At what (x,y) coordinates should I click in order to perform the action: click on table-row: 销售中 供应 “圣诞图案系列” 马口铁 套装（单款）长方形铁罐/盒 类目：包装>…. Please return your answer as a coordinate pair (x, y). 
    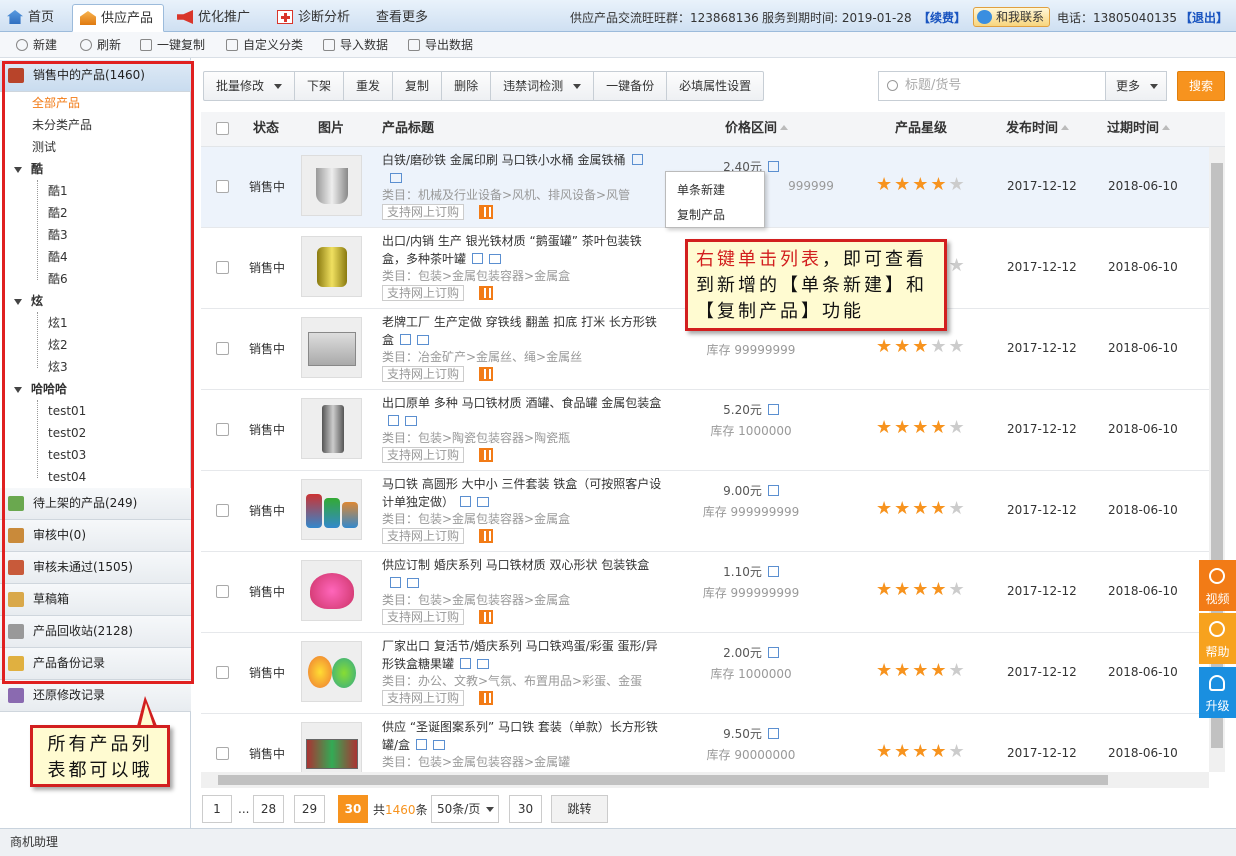
    Looking at the image, I should click on (705, 743).